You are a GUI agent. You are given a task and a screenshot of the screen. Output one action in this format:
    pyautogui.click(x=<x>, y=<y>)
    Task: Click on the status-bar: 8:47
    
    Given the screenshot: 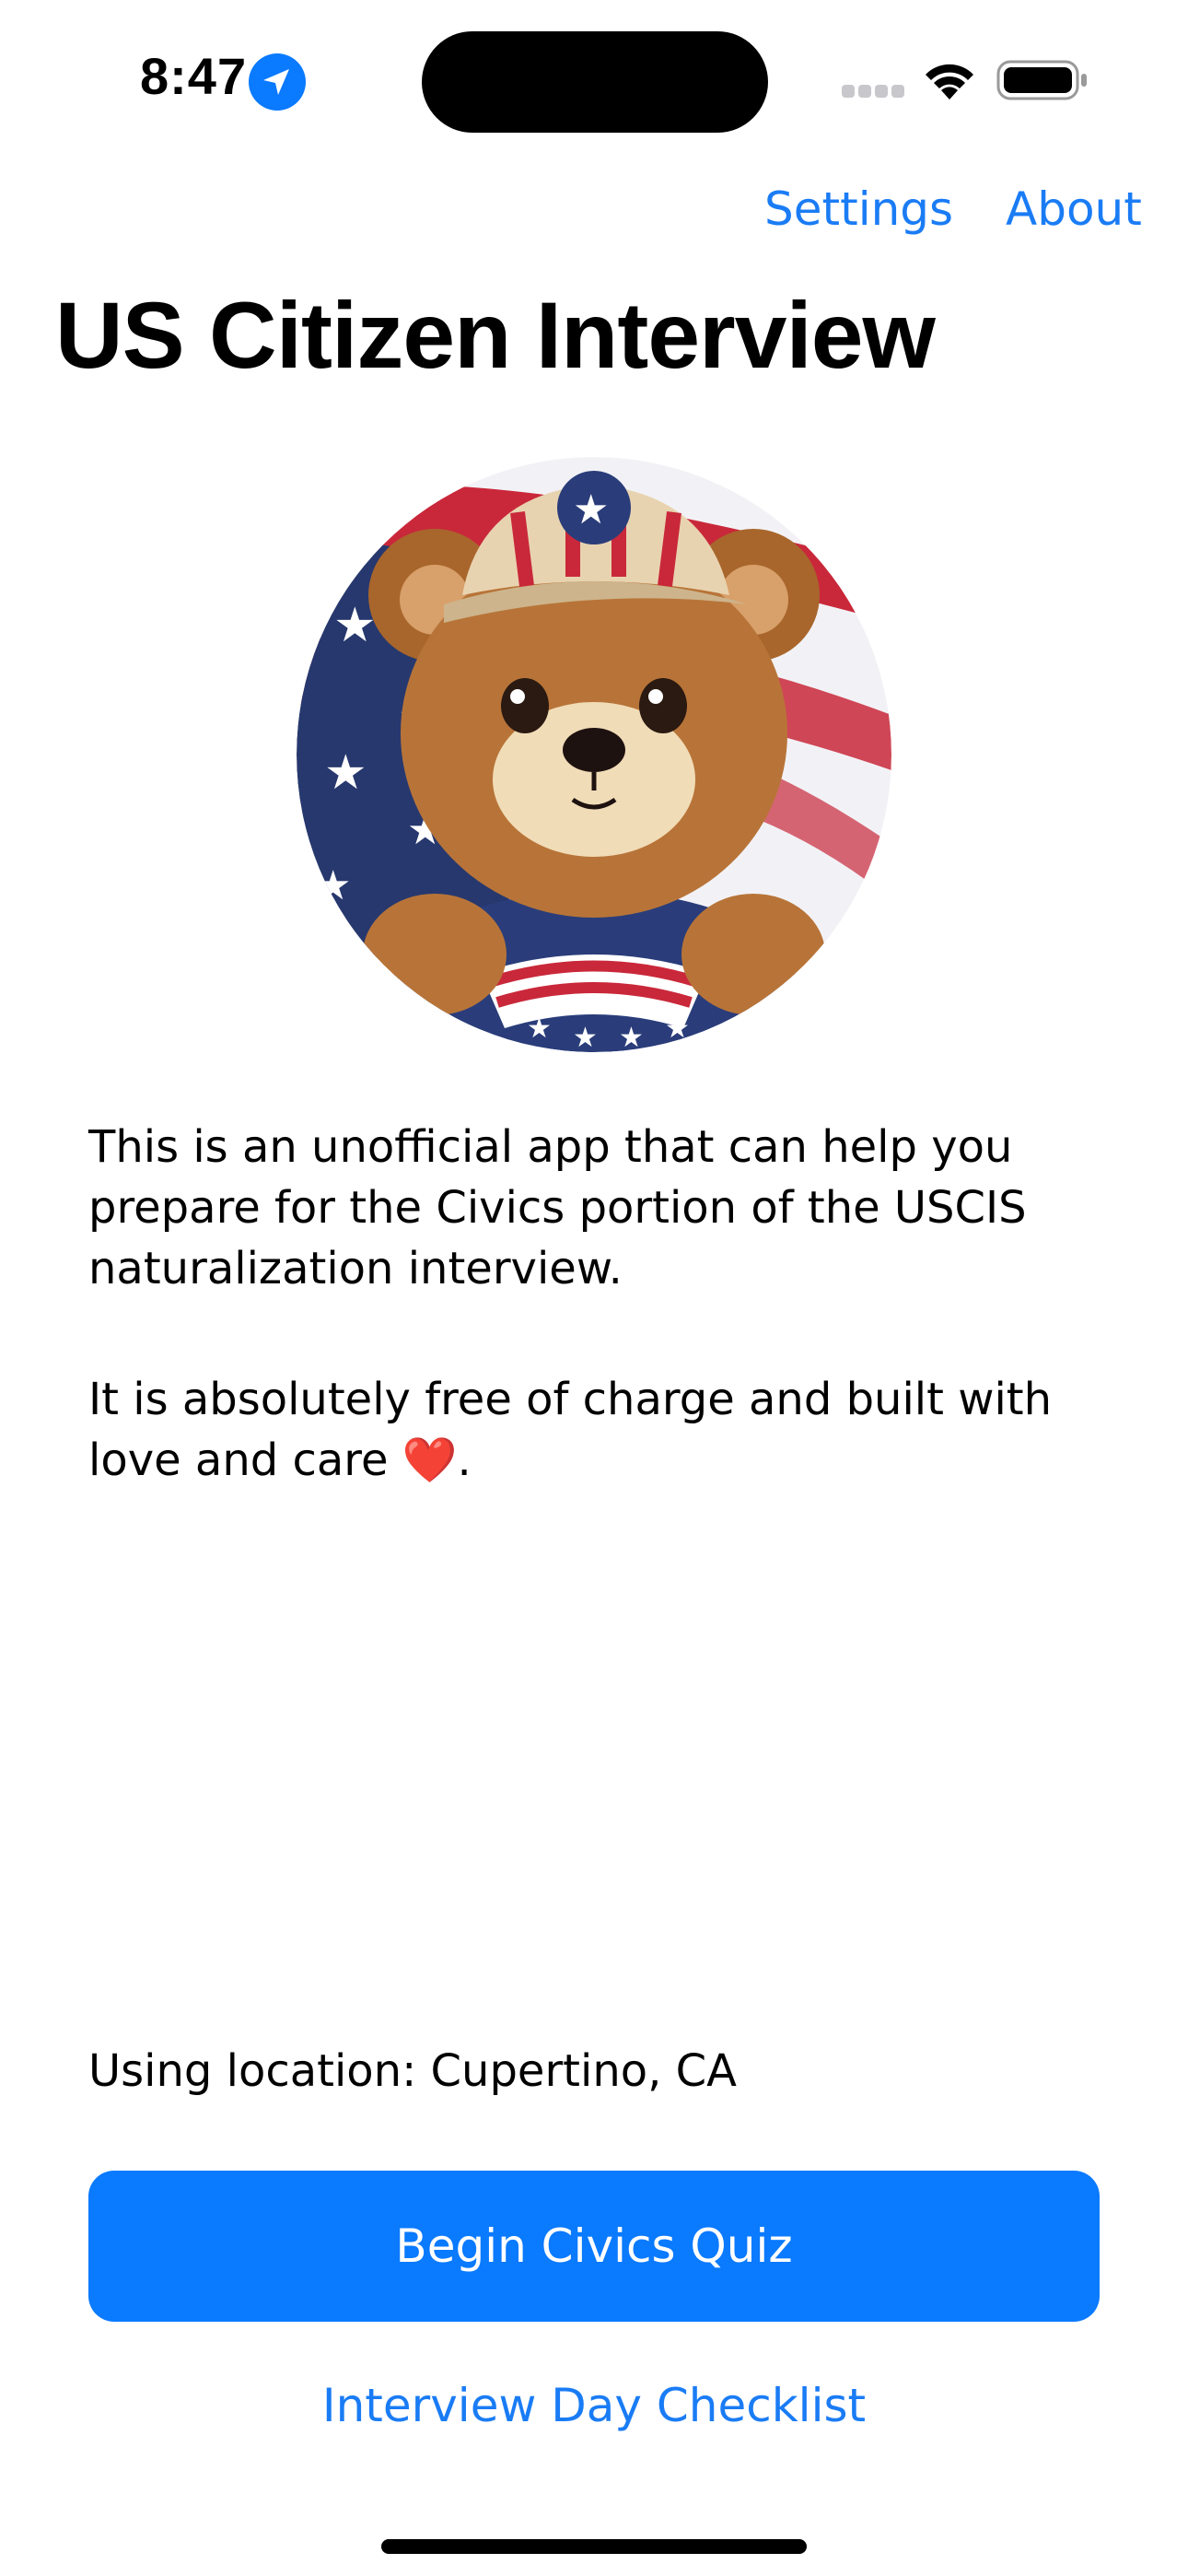 What is the action you would take?
    pyautogui.click(x=594, y=78)
    